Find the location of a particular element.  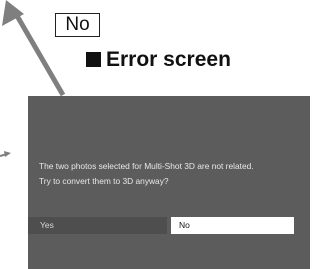

no-callout-label: No is located at coordinates (77, 25).